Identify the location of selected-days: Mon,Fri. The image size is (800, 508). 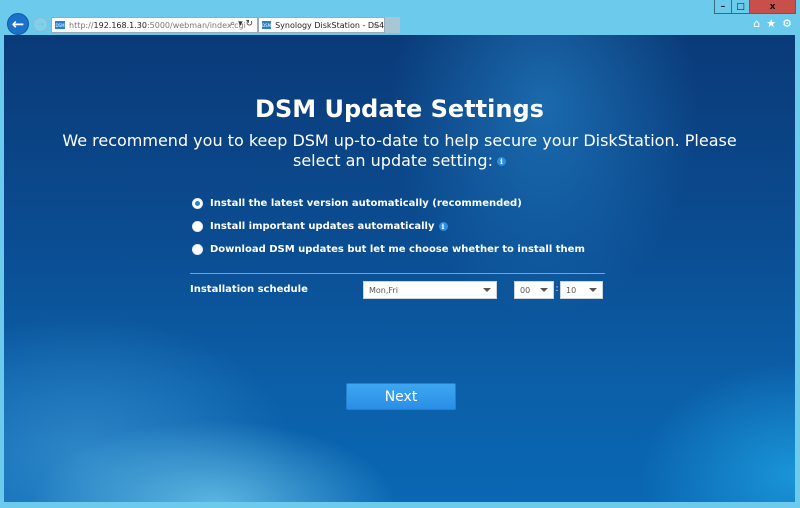
(383, 290).